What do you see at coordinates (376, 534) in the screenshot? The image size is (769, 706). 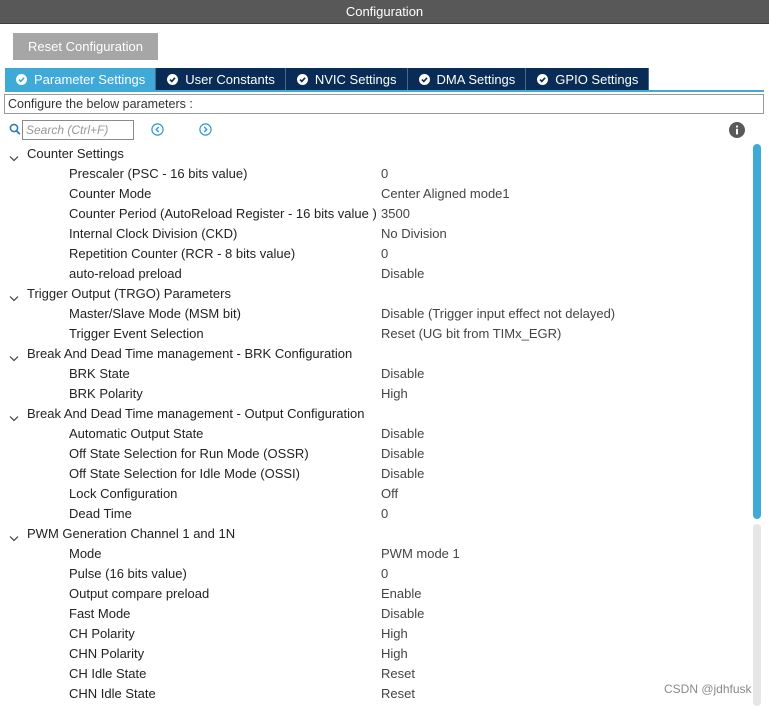 I see `group-pwm-channel-1: PWM Generation Channel 1 and 1N` at bounding box center [376, 534].